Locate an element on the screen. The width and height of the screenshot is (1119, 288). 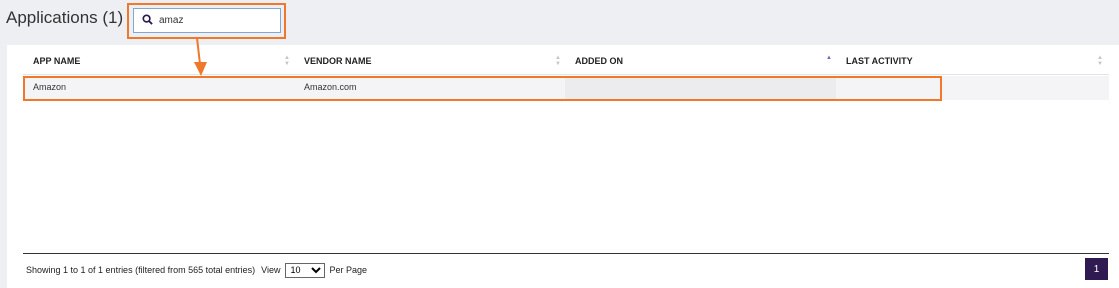
column-header-last-activity: LAST ACTIVITY ▲ ▼ is located at coordinates (971, 63).